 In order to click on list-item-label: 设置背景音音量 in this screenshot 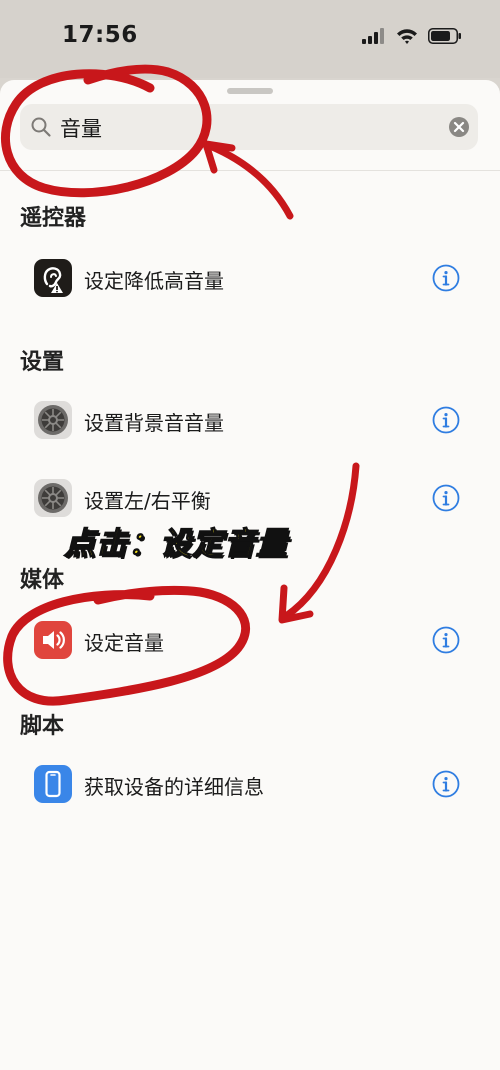, I will do `click(154, 423)`.